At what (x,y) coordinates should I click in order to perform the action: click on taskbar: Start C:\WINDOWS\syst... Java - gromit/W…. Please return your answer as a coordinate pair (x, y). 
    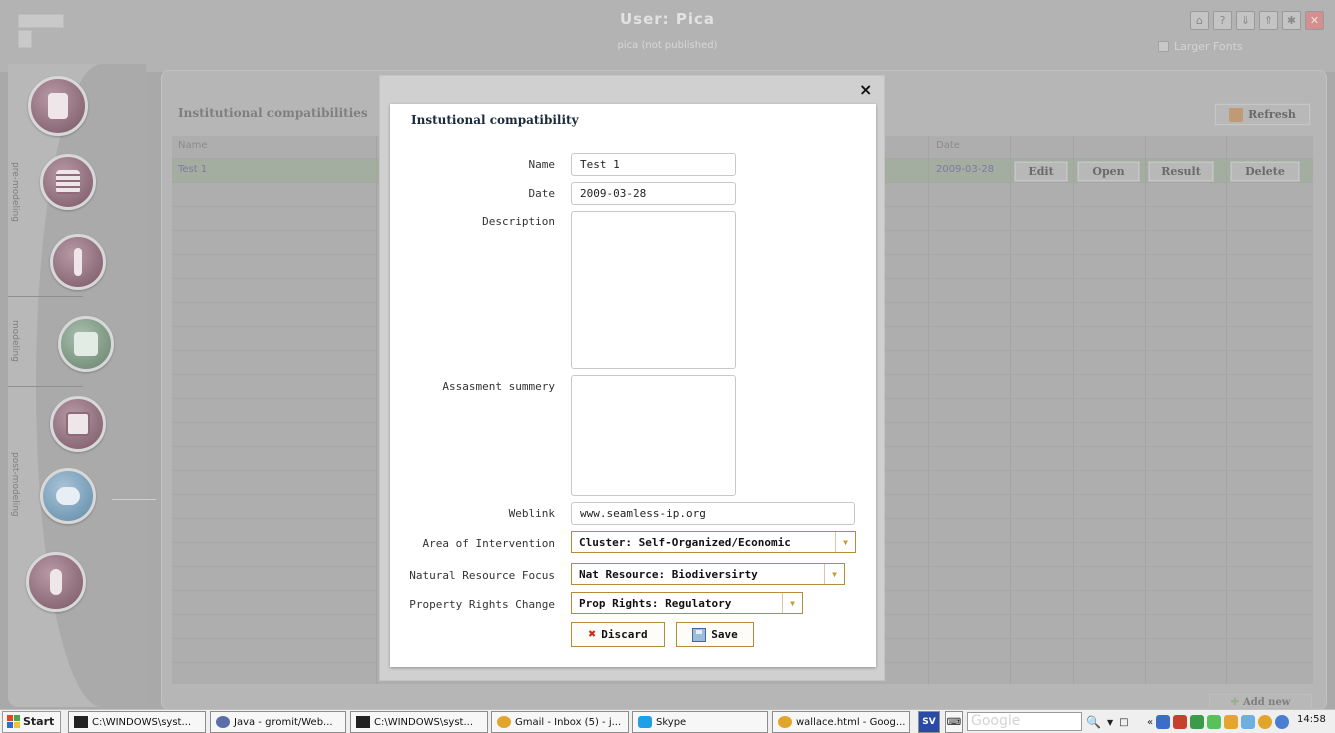
    Looking at the image, I should click on (667, 721).